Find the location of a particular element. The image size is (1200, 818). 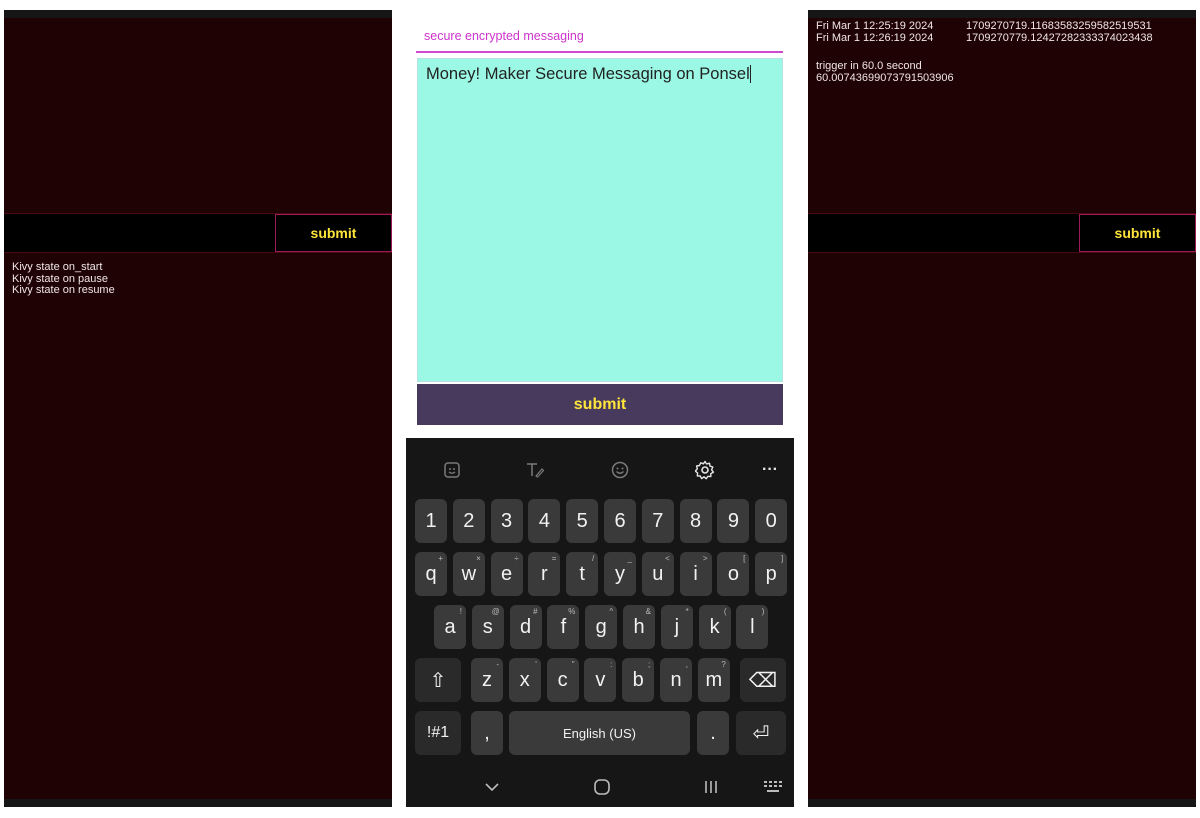

key-d: d # is located at coordinates (525, 627).